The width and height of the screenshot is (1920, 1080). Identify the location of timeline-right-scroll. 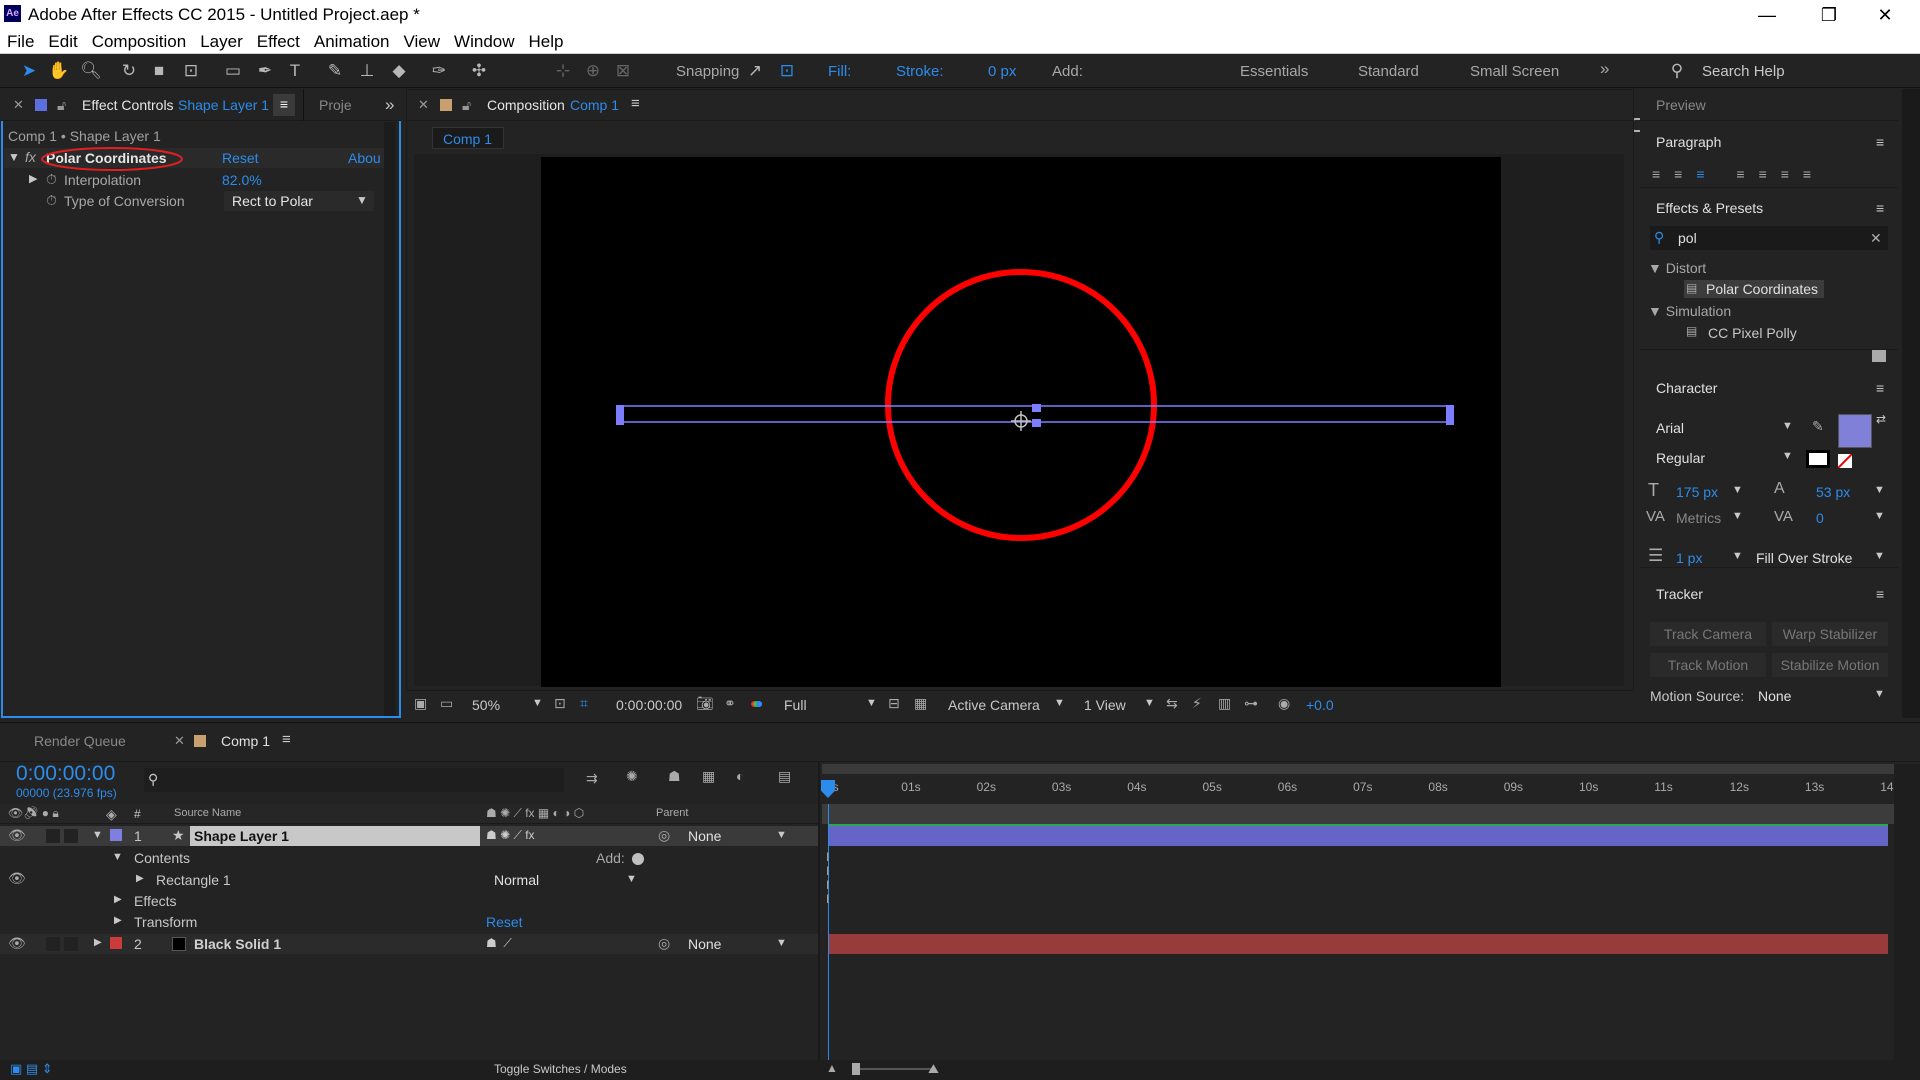
(1907, 912).